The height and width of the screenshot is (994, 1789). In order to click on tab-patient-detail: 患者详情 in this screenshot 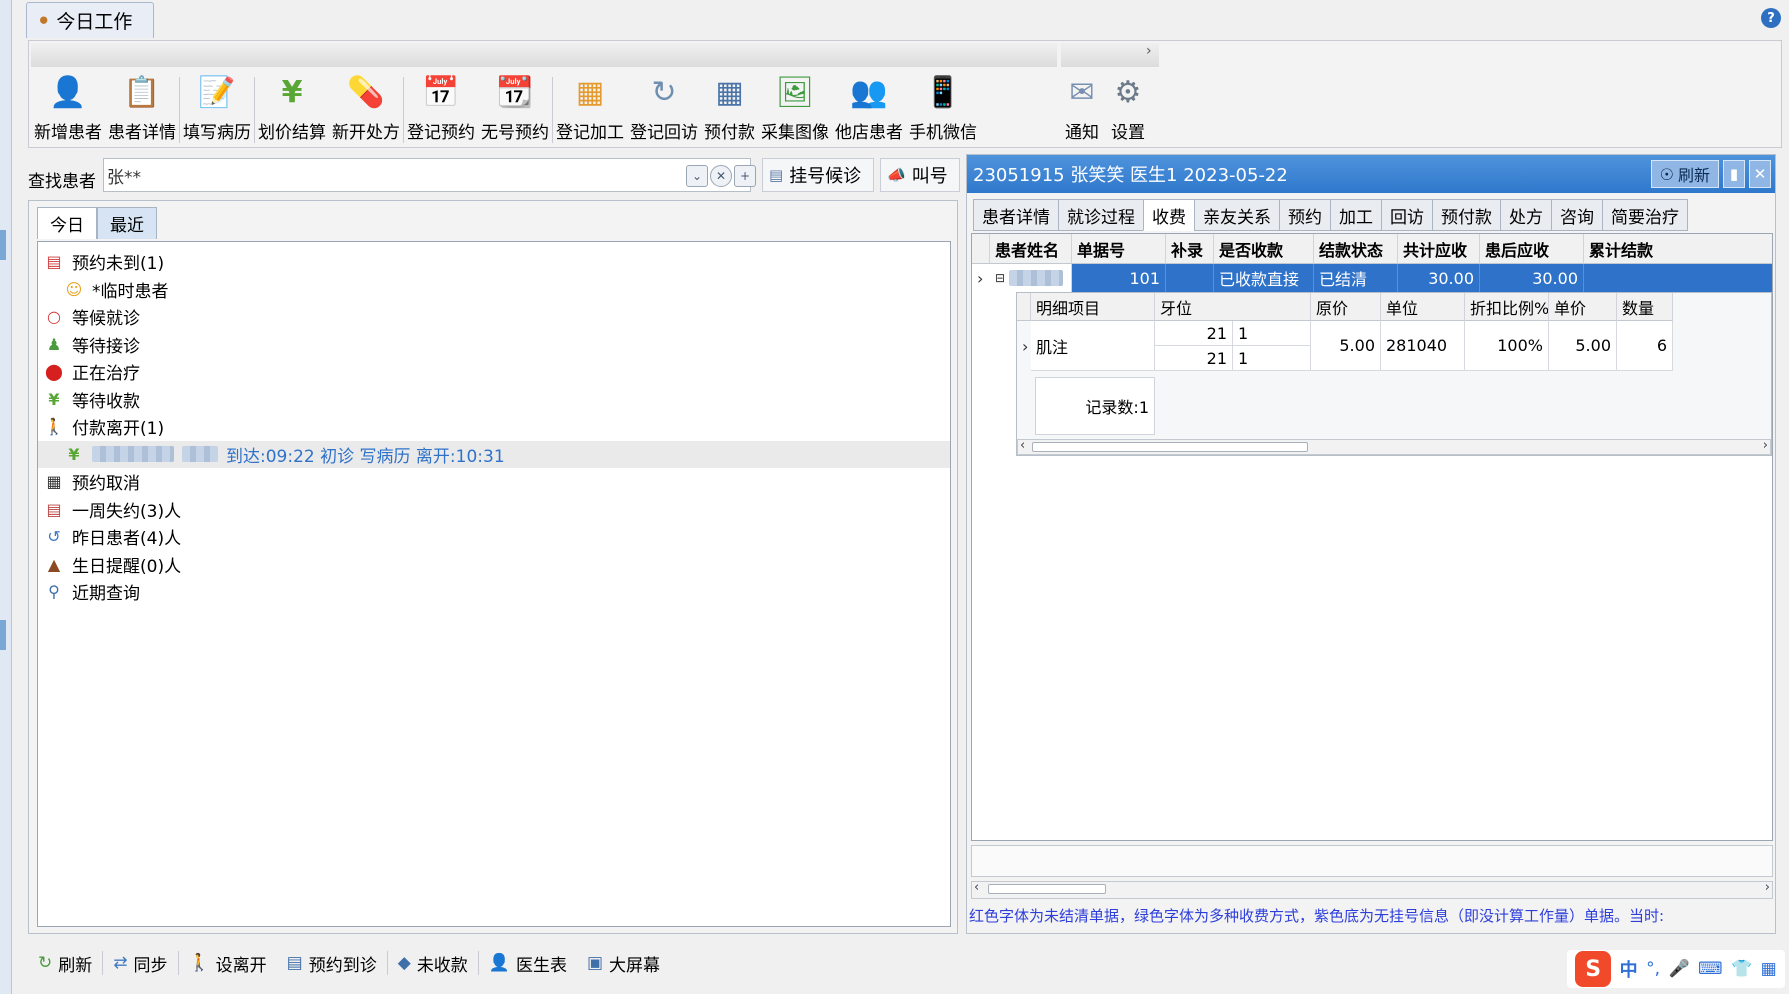, I will do `click(1015, 215)`.